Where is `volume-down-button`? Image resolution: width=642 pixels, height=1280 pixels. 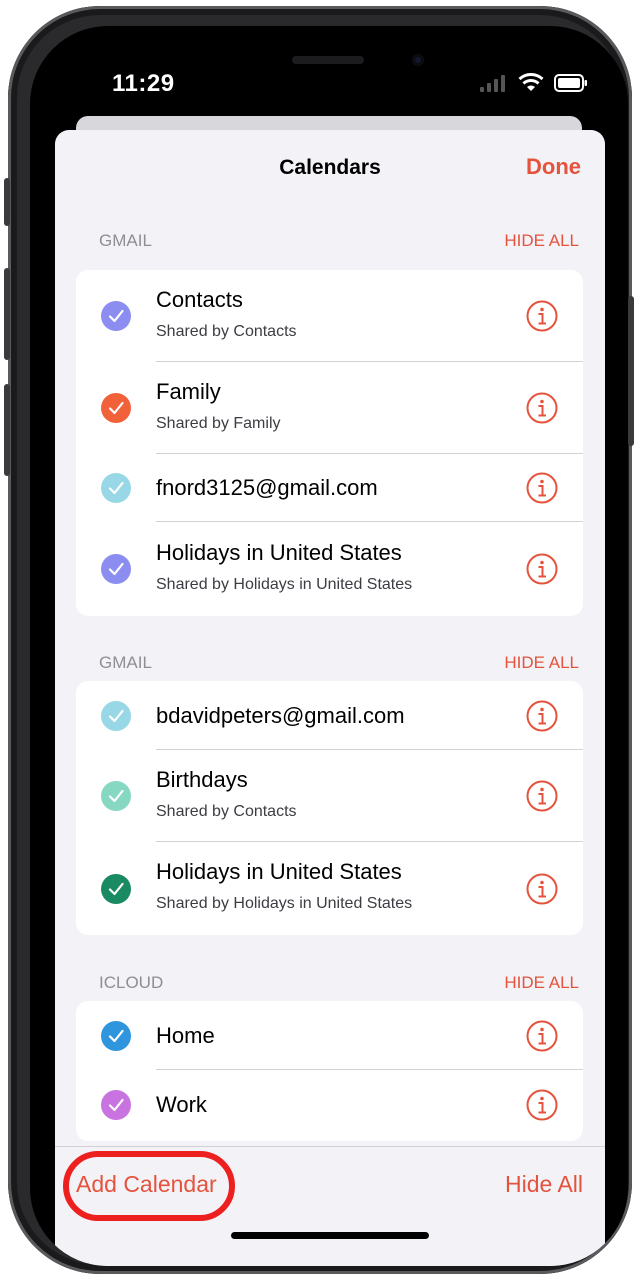
volume-down-button is located at coordinates (7, 430).